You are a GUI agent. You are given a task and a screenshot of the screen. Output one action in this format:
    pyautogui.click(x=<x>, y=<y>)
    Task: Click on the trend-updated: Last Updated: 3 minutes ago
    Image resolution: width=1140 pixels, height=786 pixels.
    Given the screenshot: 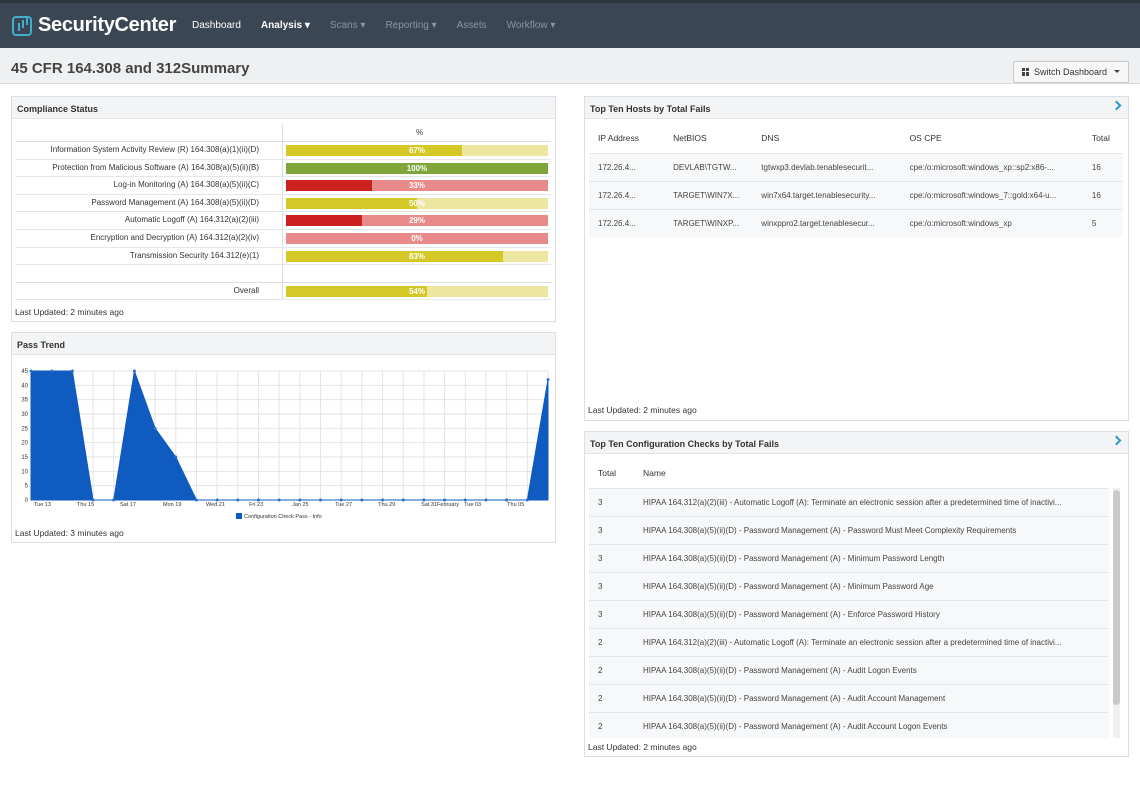 What is the action you would take?
    pyautogui.click(x=69, y=533)
    